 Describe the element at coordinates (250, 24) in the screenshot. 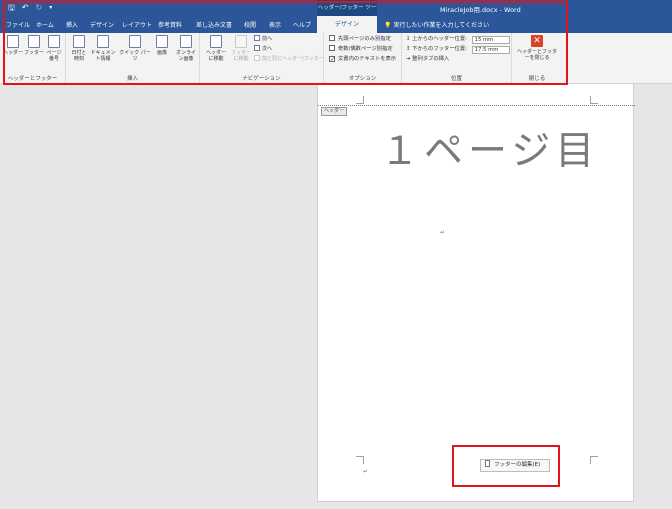

I see `tab-review: 校閲` at that location.